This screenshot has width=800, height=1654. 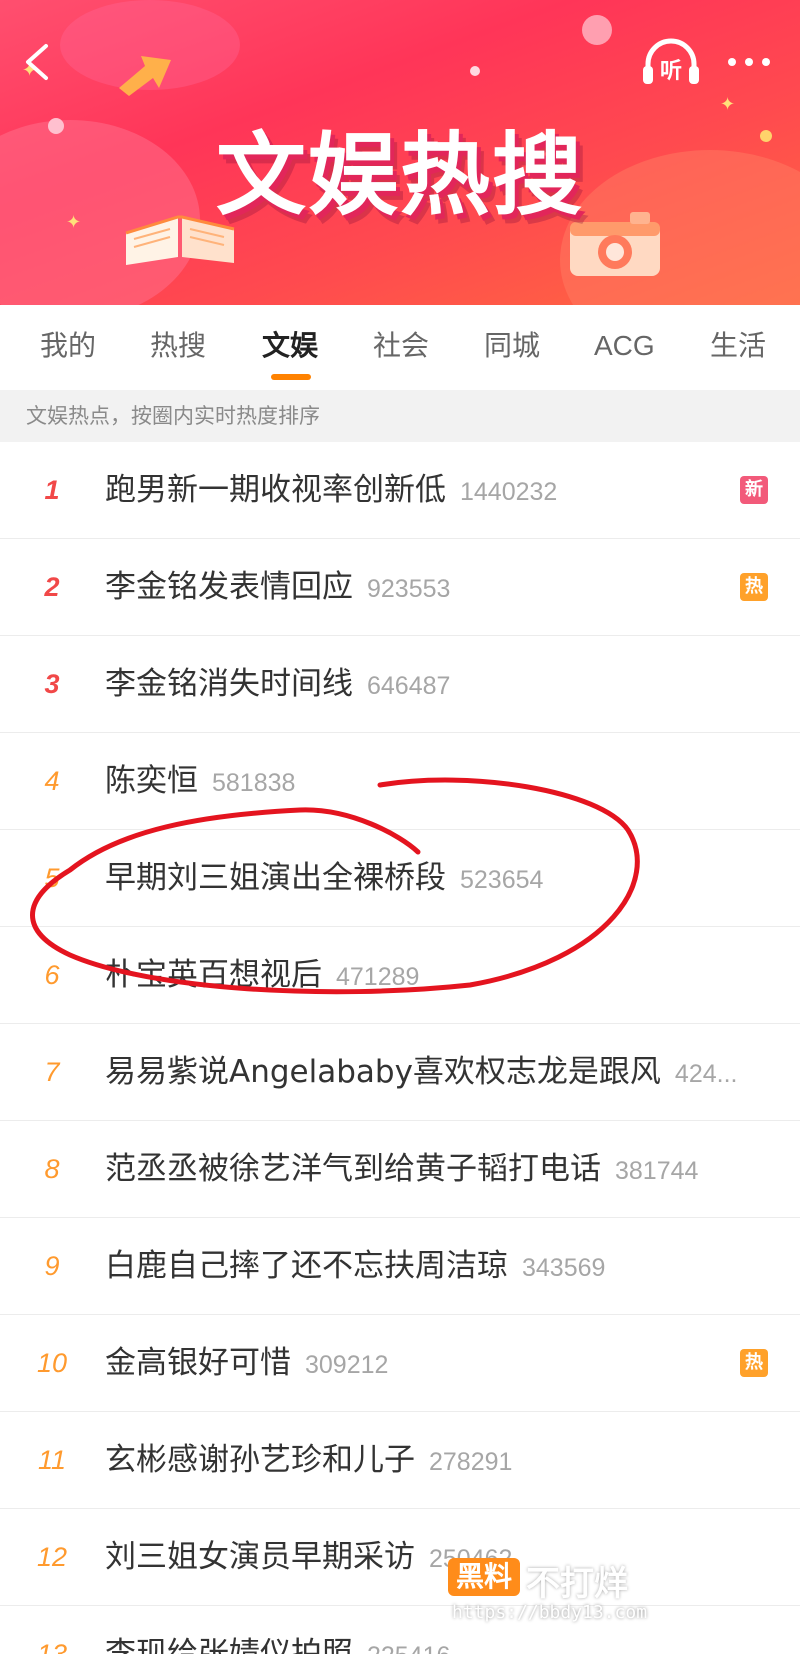 What do you see at coordinates (229, 587) in the screenshot?
I see `item-title: 李金铭发表情回应` at bounding box center [229, 587].